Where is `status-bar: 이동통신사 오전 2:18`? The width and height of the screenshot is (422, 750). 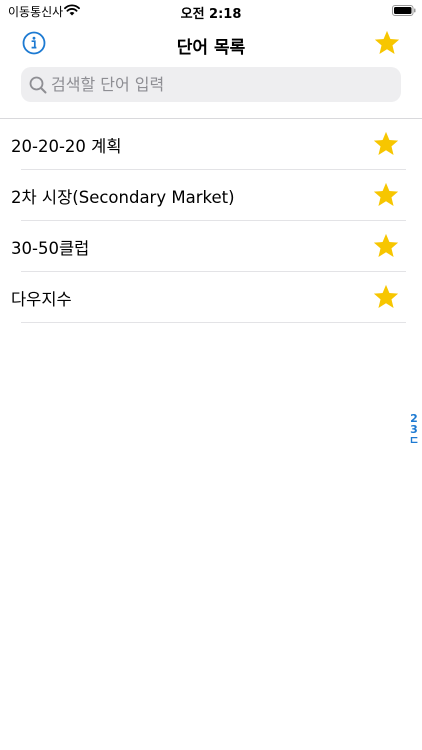
status-bar: 이동통신사 오전 2:18 is located at coordinates (211, 11).